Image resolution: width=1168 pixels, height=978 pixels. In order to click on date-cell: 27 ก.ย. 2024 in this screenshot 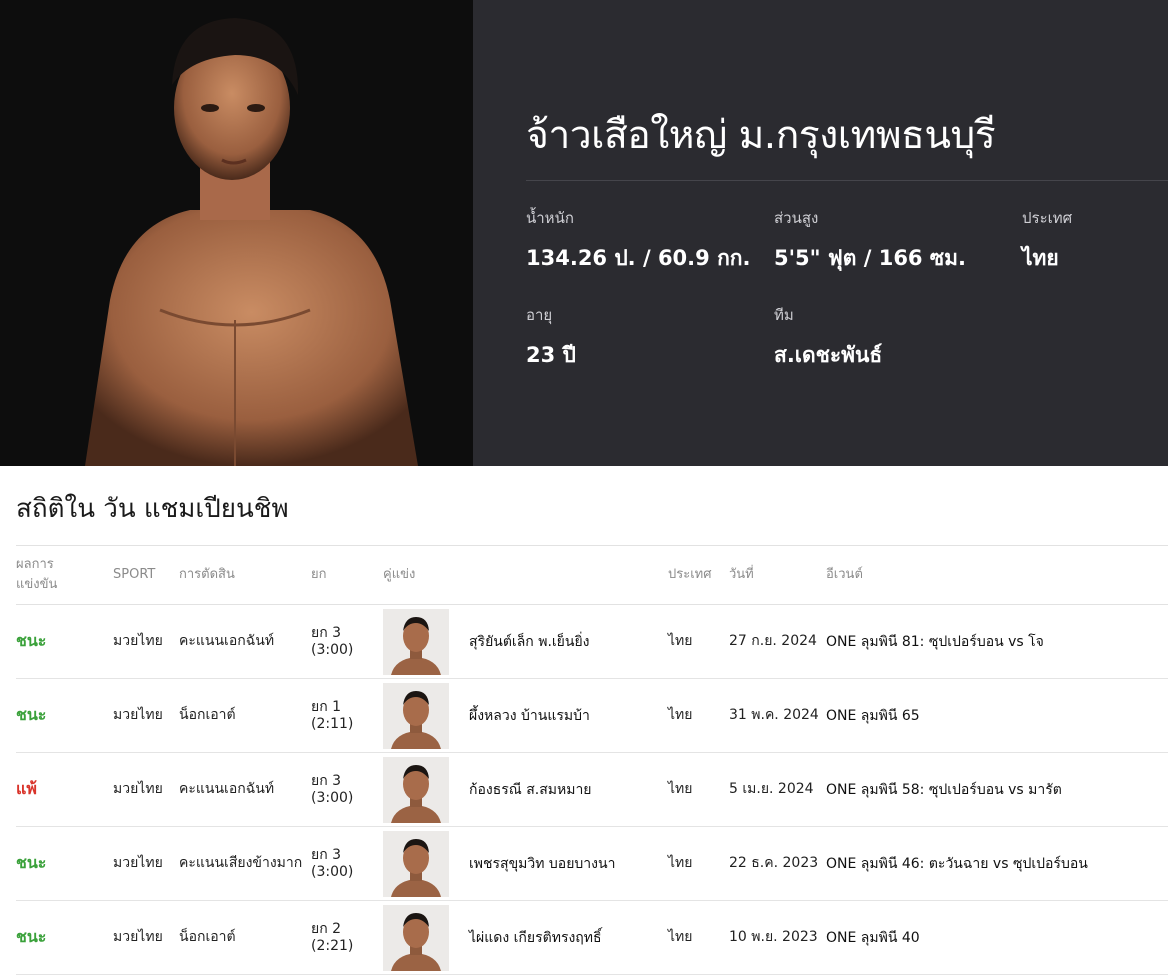, I will do `click(777, 641)`.